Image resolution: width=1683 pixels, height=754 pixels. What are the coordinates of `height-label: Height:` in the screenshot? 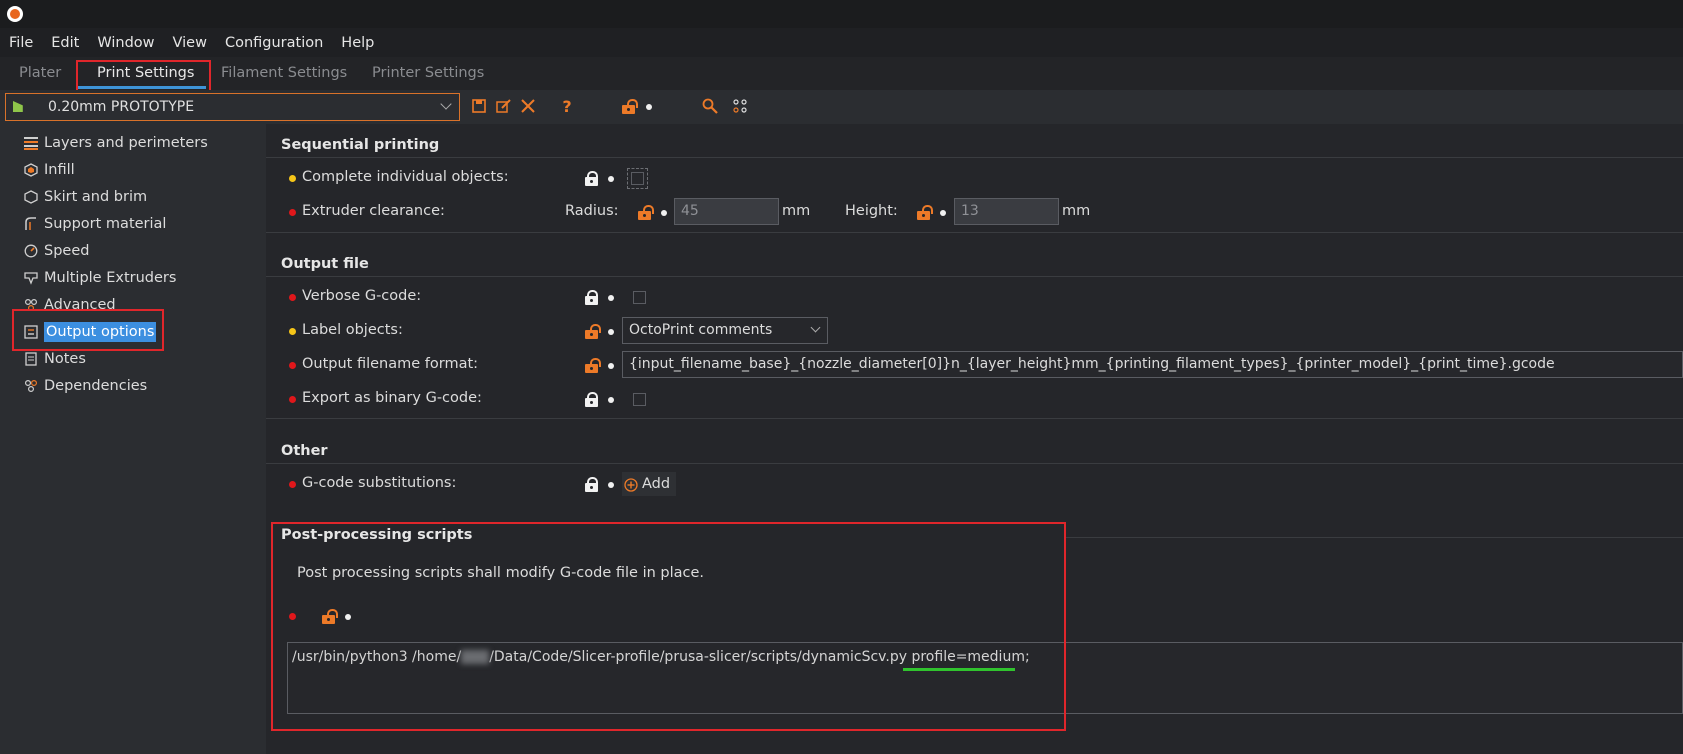 It's located at (871, 211).